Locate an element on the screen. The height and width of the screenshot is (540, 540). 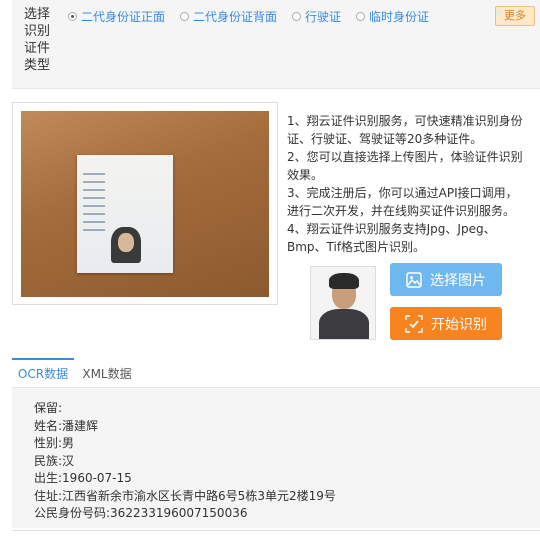
description-line: 4、翔云证件识别服务支持Jpg、Jpeg、Bmp、Tif格式图片识别。 is located at coordinates (391, 238).